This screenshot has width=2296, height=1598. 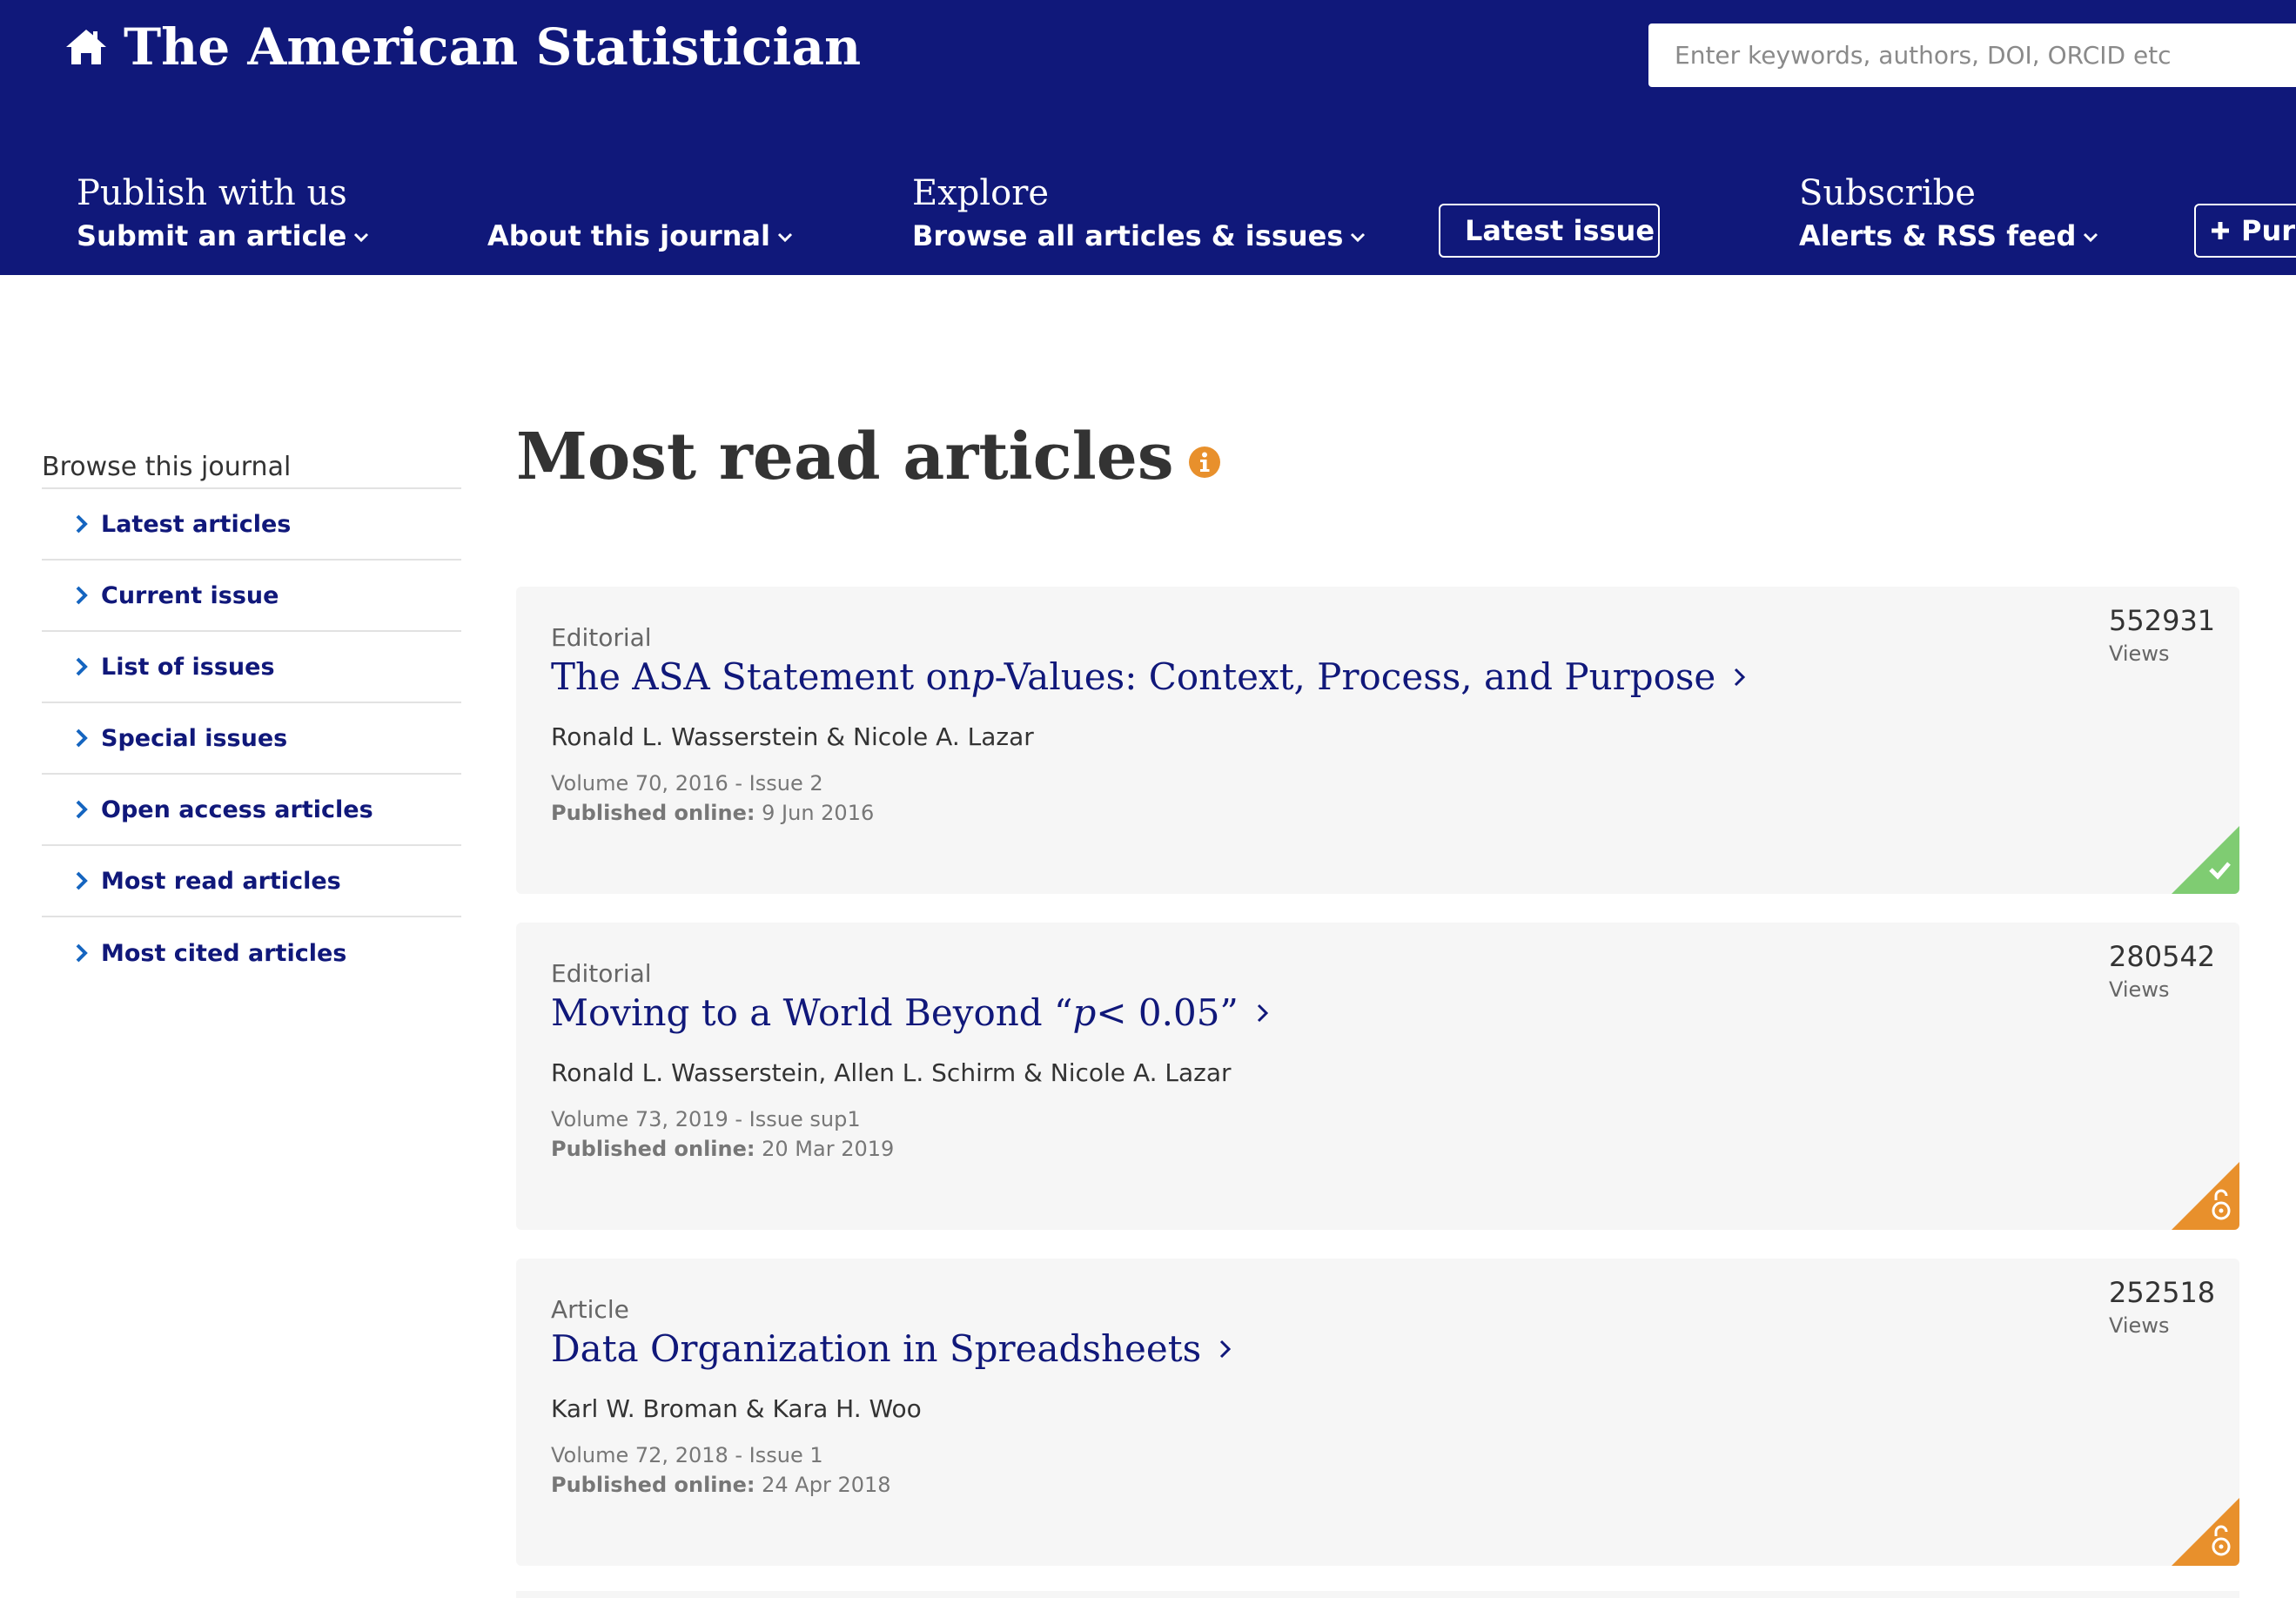 What do you see at coordinates (1949, 236) in the screenshot?
I see `nav-alerts-rss: Alerts & RSS feed` at bounding box center [1949, 236].